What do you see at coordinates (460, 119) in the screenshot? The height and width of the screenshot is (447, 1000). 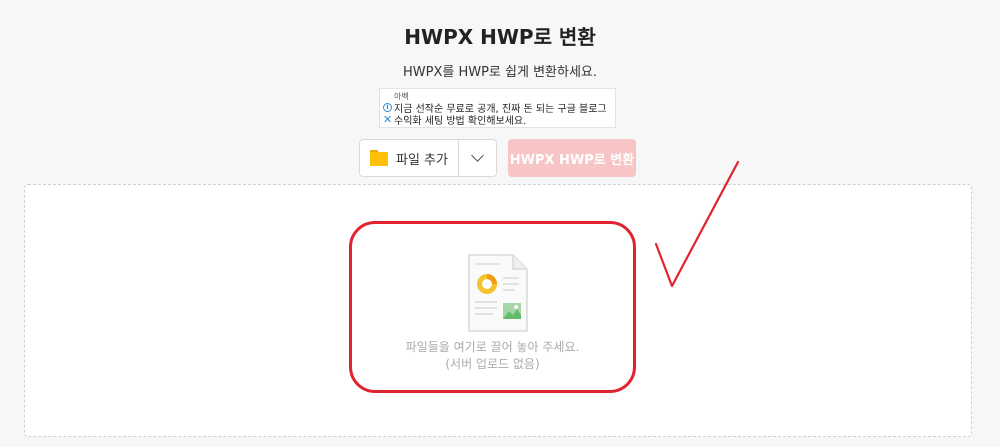 I see `ad-text-line-2: 수익화 세팅 방법 확인해보세요.` at bounding box center [460, 119].